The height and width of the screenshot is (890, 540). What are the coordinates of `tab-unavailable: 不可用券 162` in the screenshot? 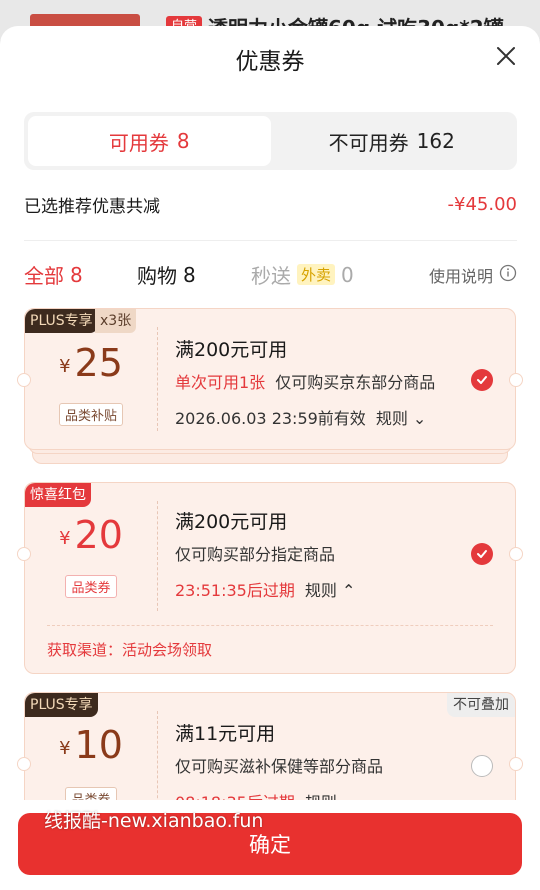 It's located at (392, 141).